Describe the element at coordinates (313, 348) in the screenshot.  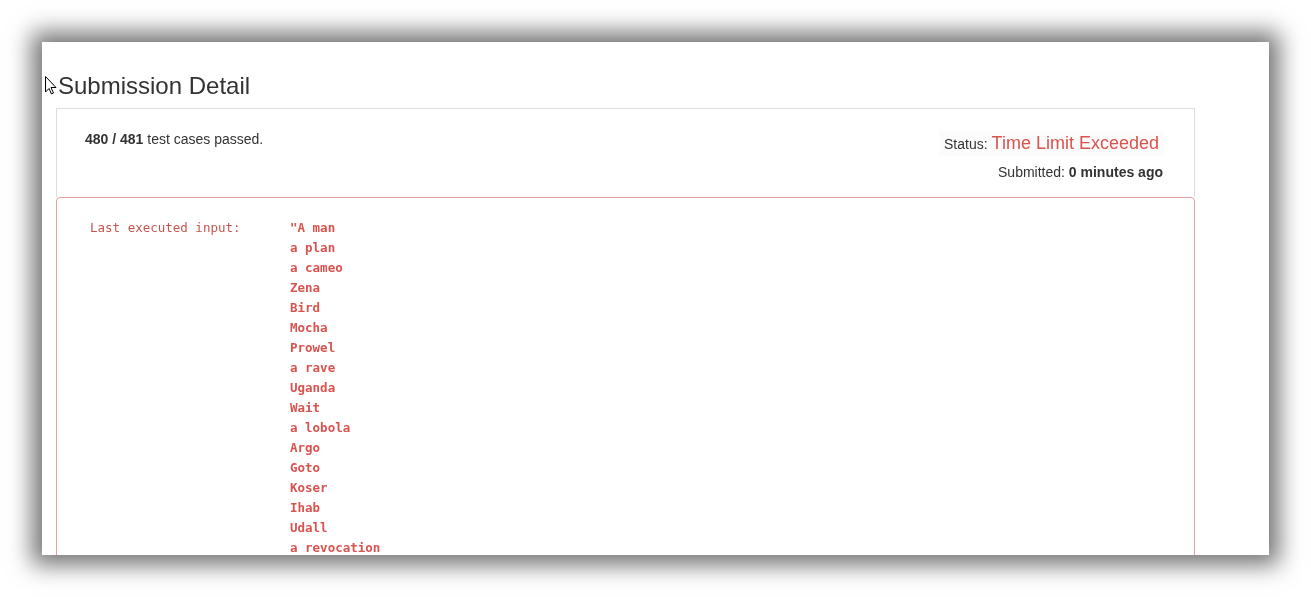
I see `input-line: Prowel` at that location.